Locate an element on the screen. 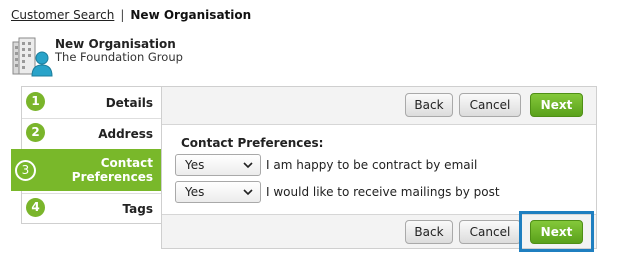 This screenshot has height=271, width=623. building-person-icon is located at coordinates (32, 57).